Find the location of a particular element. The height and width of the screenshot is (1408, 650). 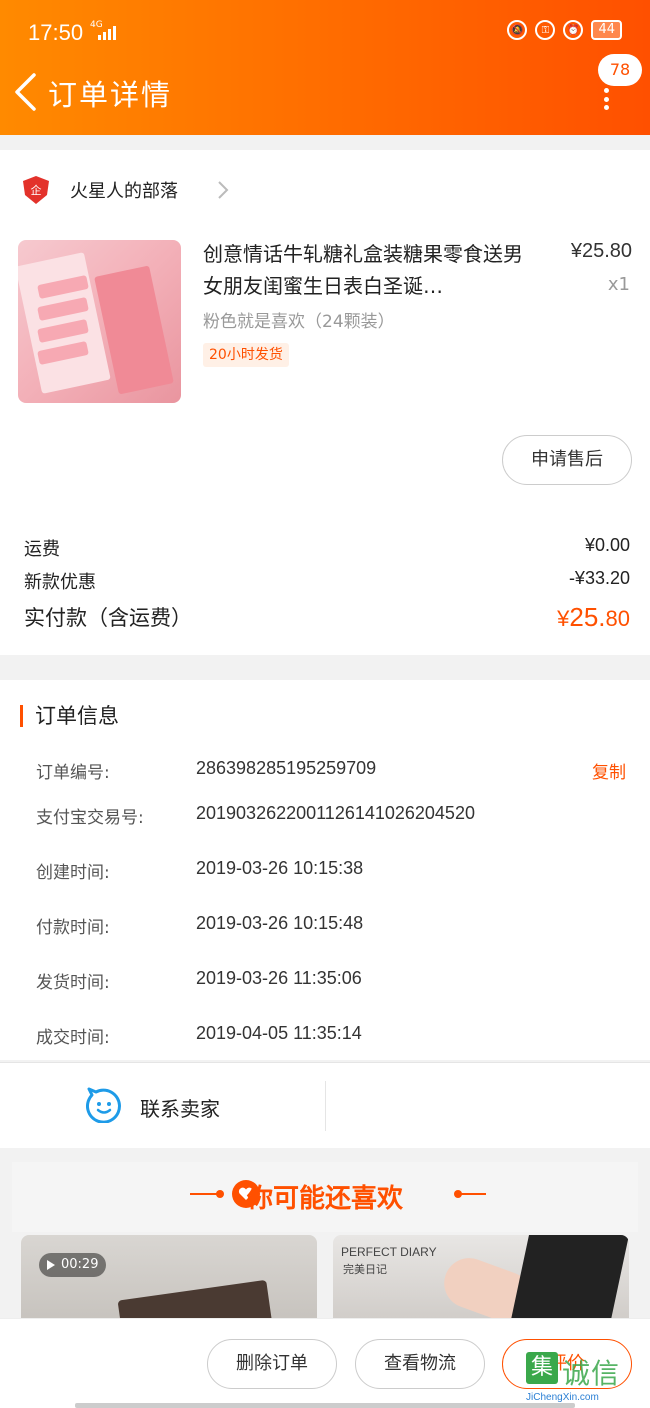

total-row: 实付款（含运费） ¥25.80 is located at coordinates (327, 617).